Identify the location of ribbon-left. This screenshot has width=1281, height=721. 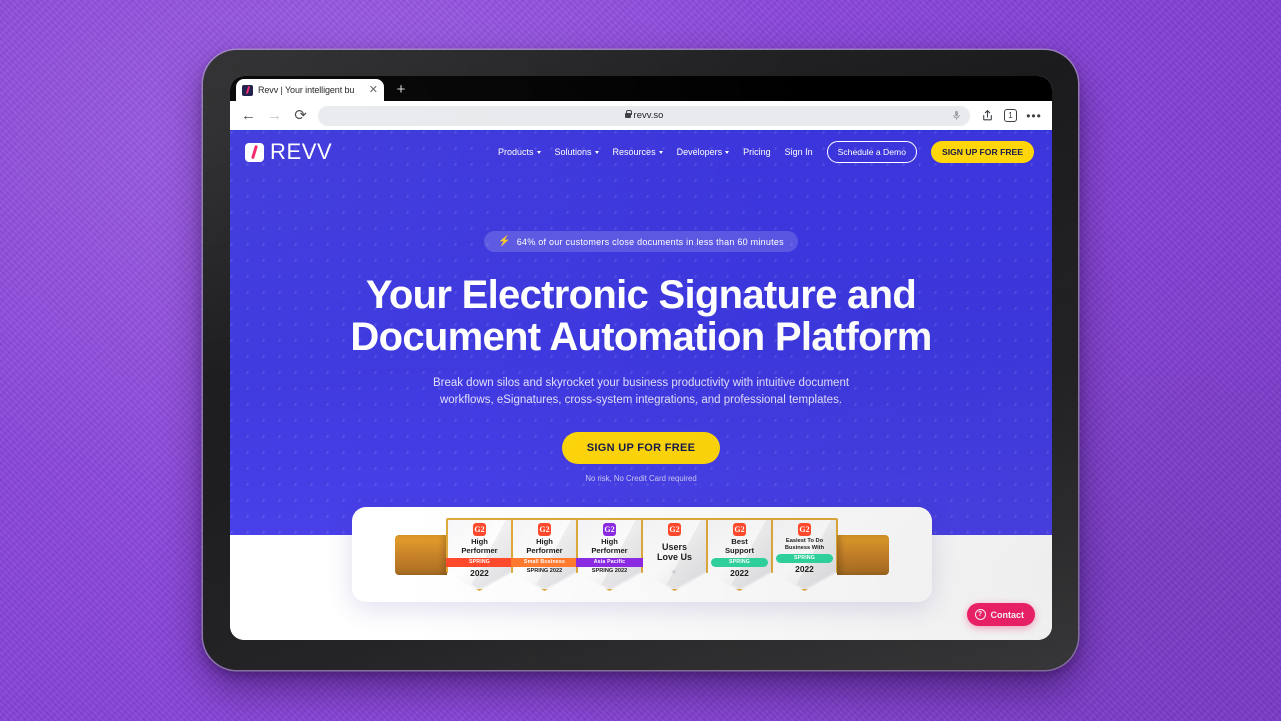
(421, 554).